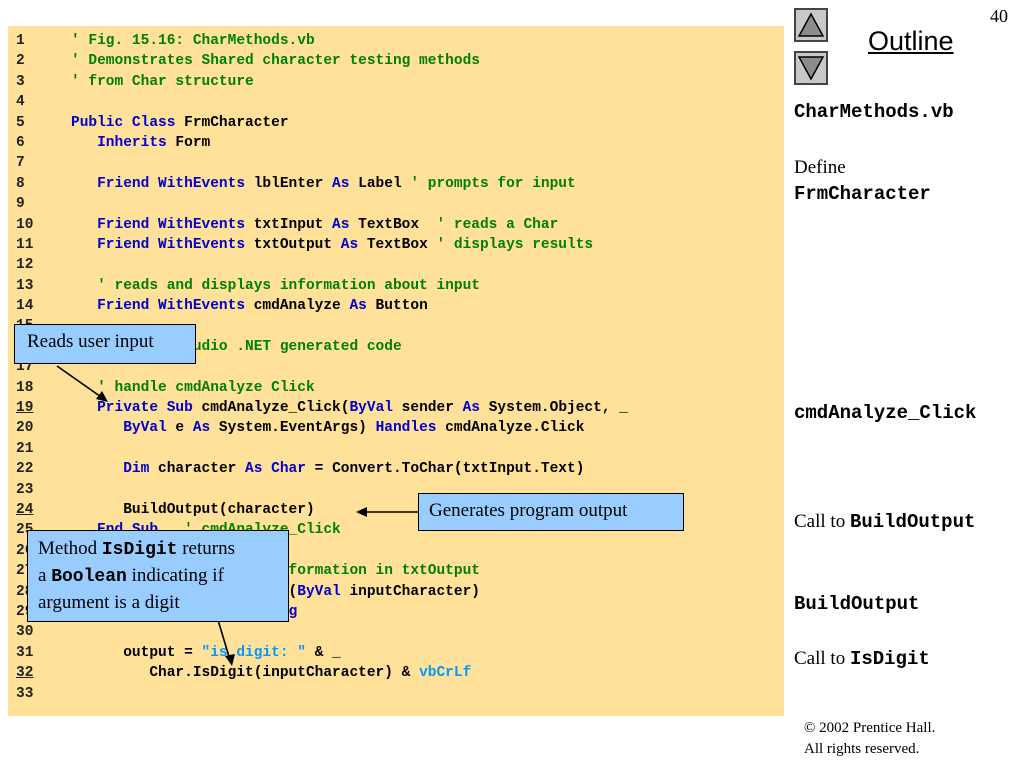  Describe the element at coordinates (89, 577) in the screenshot. I see `callout-code: Boolean` at that location.